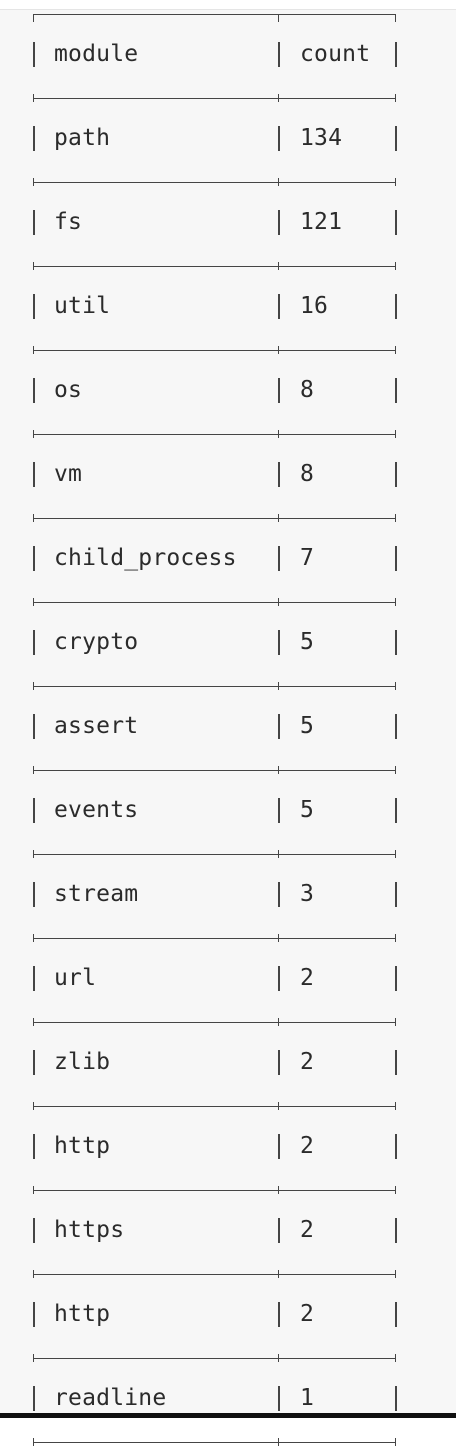 Image resolution: width=456 pixels, height=1446 pixels. What do you see at coordinates (307, 1398) in the screenshot?
I see `count-cell: 1` at bounding box center [307, 1398].